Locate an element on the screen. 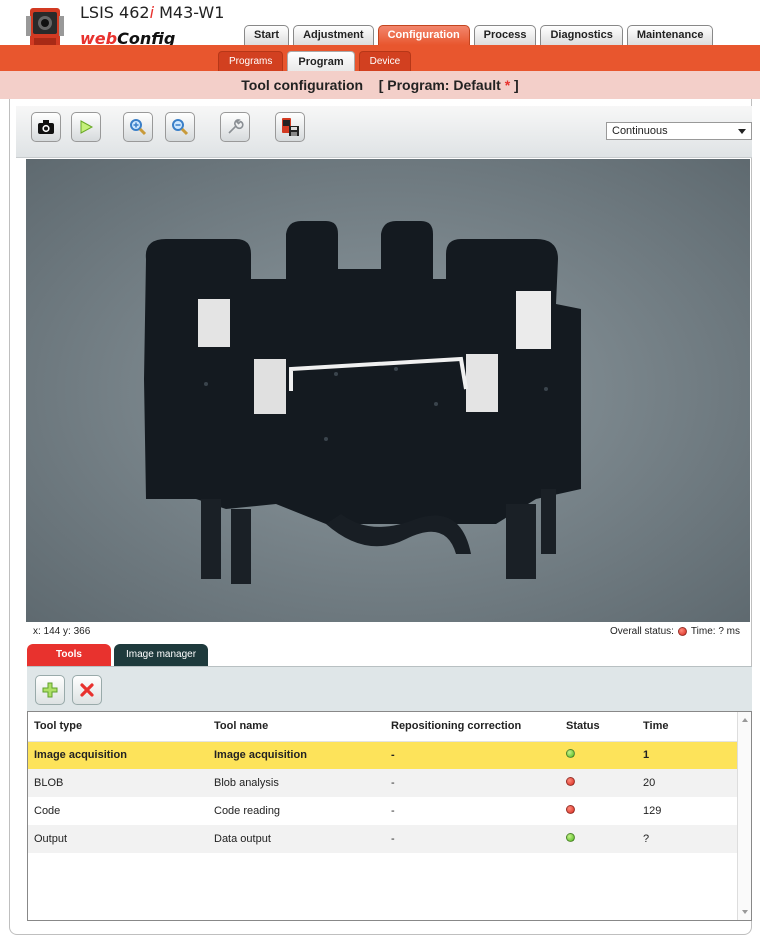 The height and width of the screenshot is (941, 760). cell-tool-name: Data output is located at coordinates (296, 839).